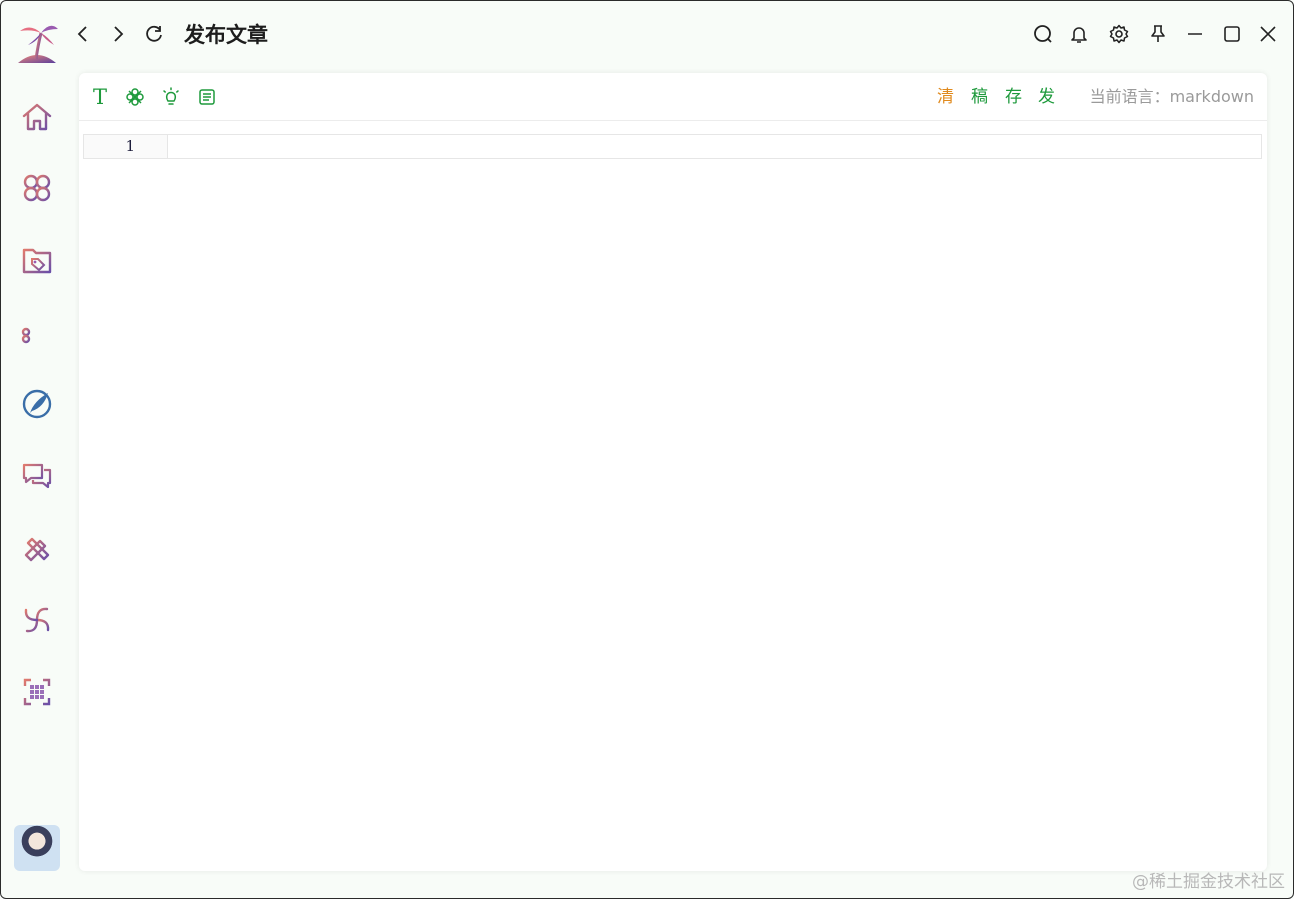  I want to click on chat-icon, so click(37, 476).